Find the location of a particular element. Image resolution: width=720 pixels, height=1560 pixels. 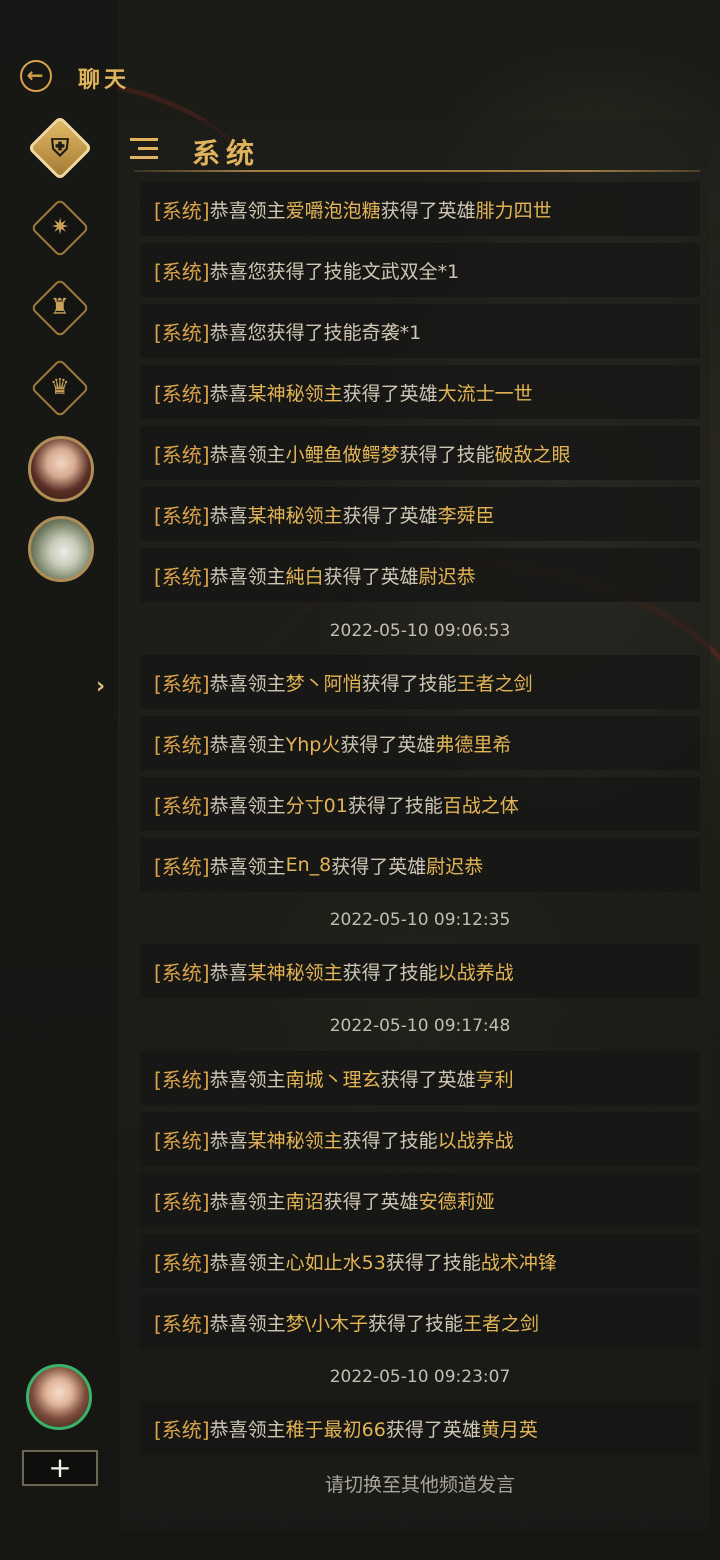

chat-message: [系统] 恭喜领主 稚于最初66 获得了英雄 黄月英 is located at coordinates (420, 1428).